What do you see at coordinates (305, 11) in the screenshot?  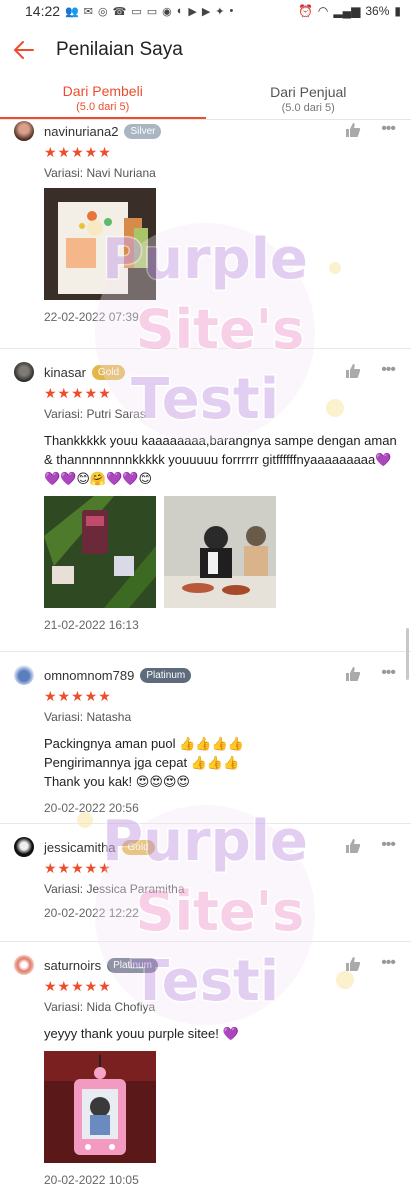 I see `alarm-icon: ⏰` at bounding box center [305, 11].